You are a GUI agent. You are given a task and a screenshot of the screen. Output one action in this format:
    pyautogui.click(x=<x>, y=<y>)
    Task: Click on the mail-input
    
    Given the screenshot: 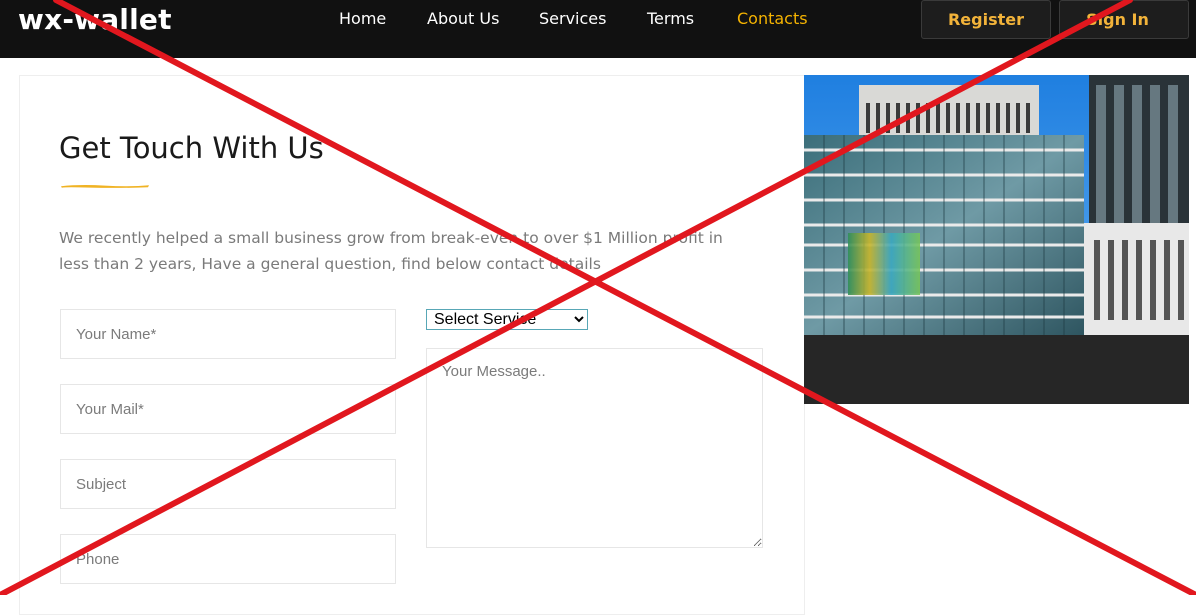 What is the action you would take?
    pyautogui.click(x=228, y=409)
    